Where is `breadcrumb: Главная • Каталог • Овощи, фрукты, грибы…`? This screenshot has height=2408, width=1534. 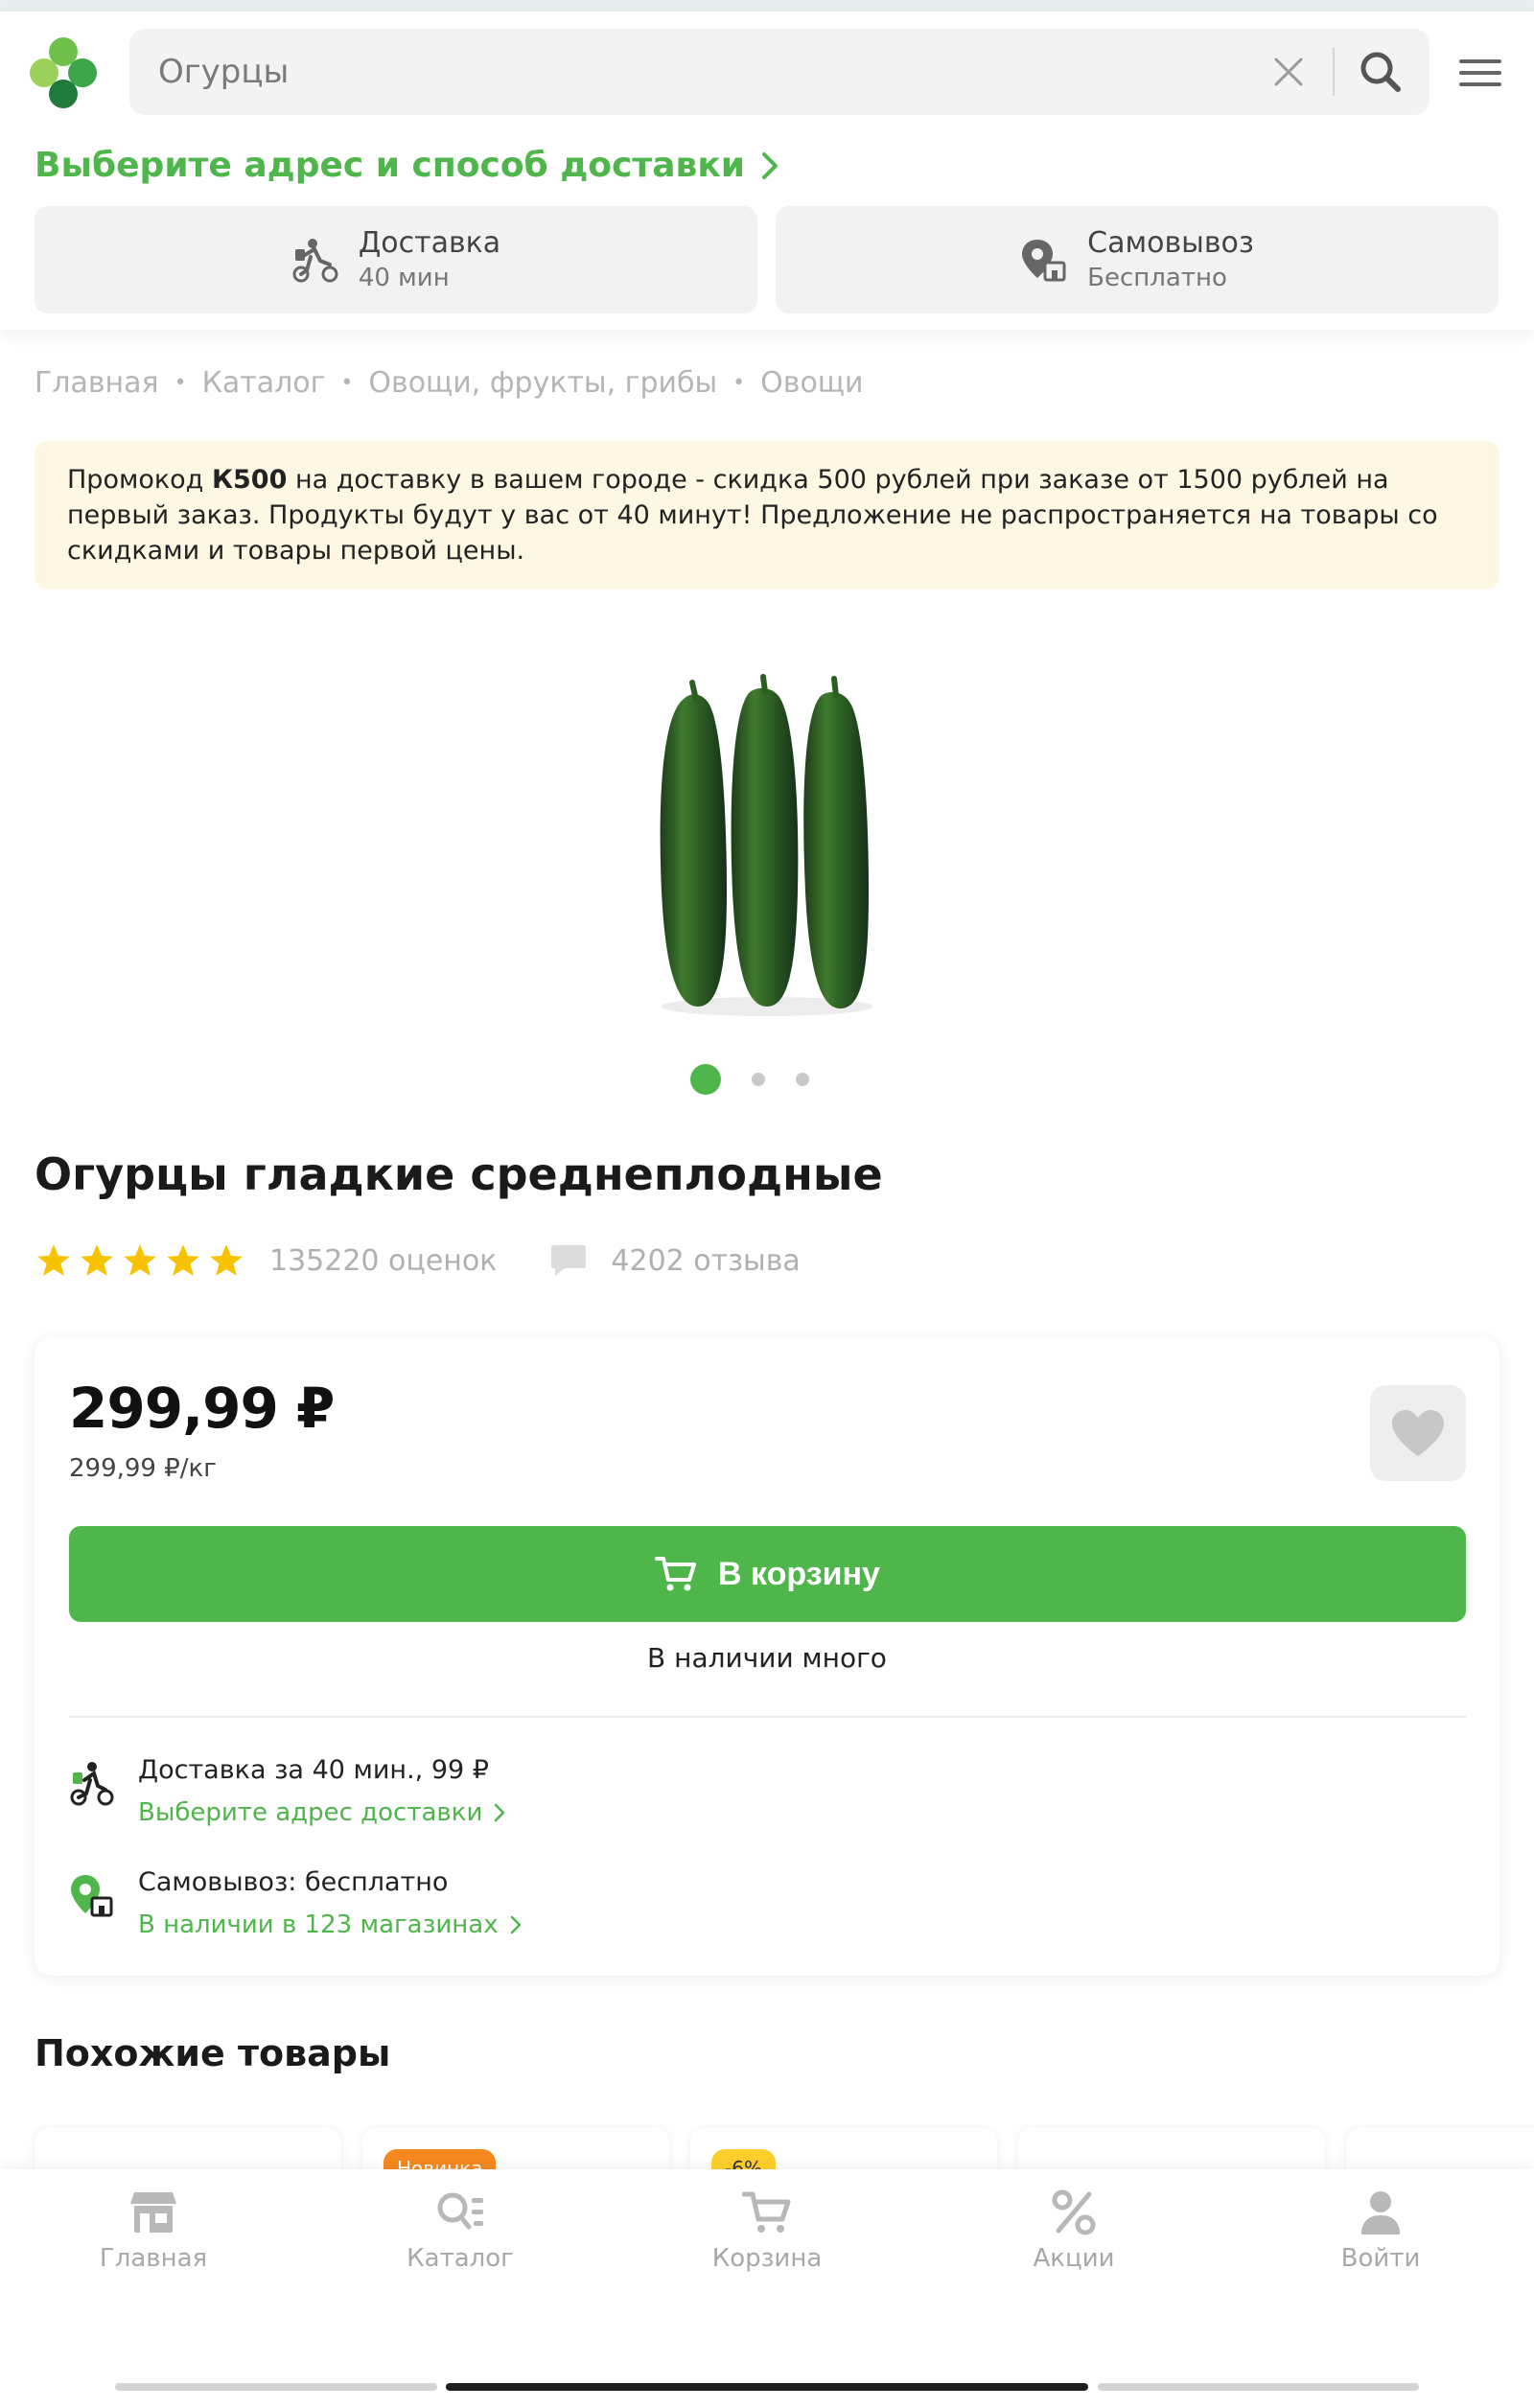
breadcrumb: Главная • Каталог • Овощи, фрукты, грибы… is located at coordinates (449, 383).